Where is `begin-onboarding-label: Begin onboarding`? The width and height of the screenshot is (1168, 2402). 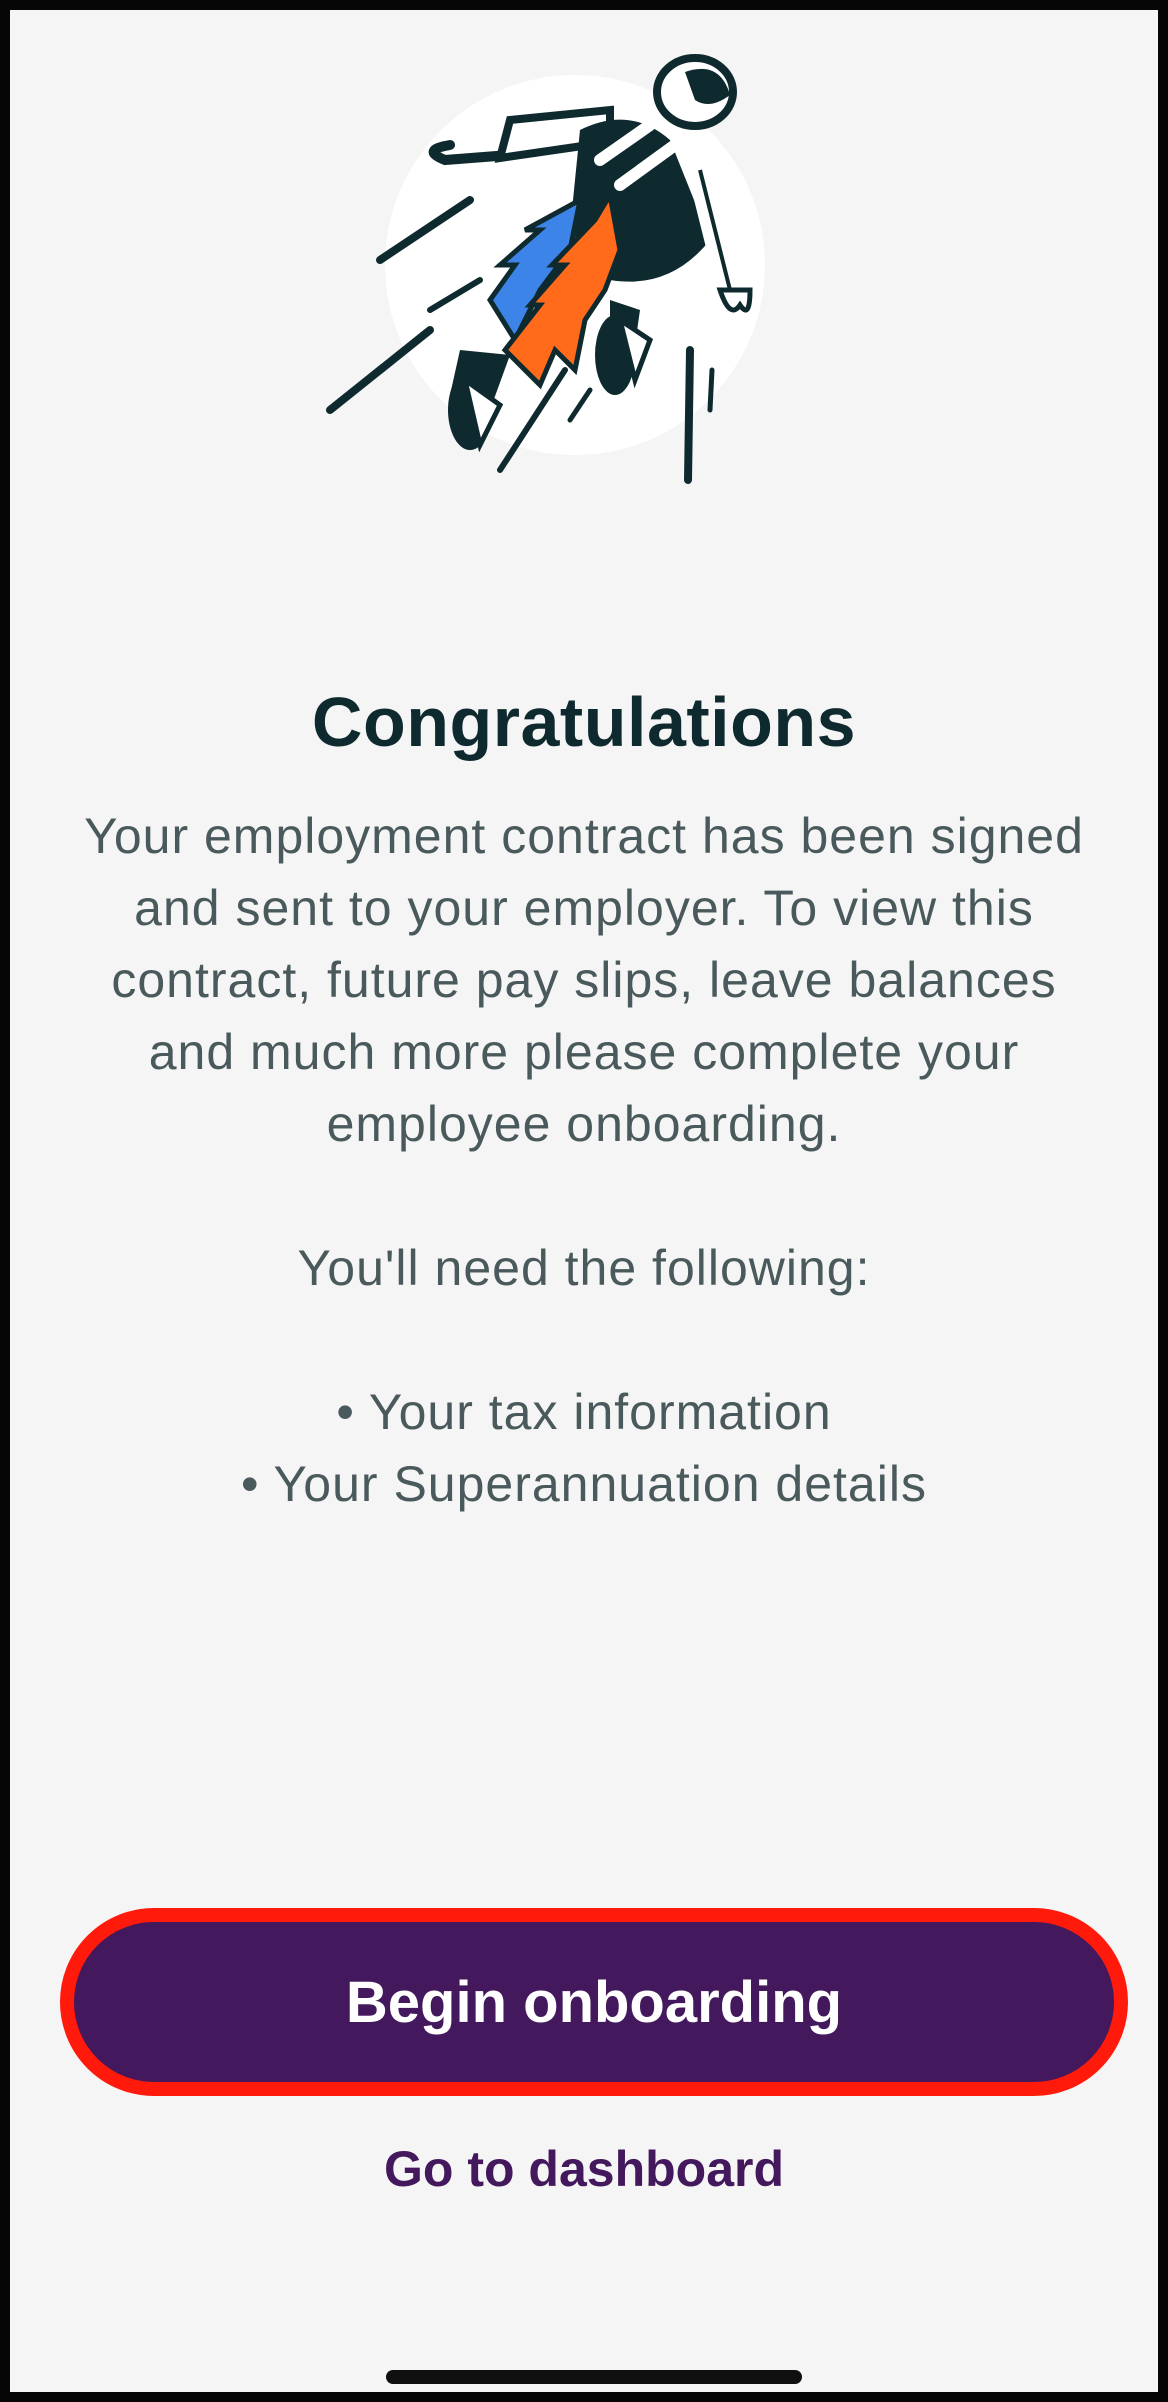 begin-onboarding-label: Begin onboarding is located at coordinates (594, 2002).